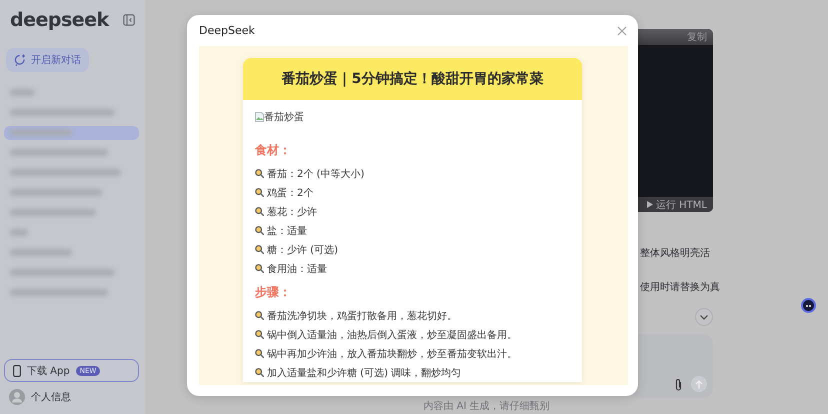  I want to click on list-item-text: 糖：少许 (可选), so click(302, 250).